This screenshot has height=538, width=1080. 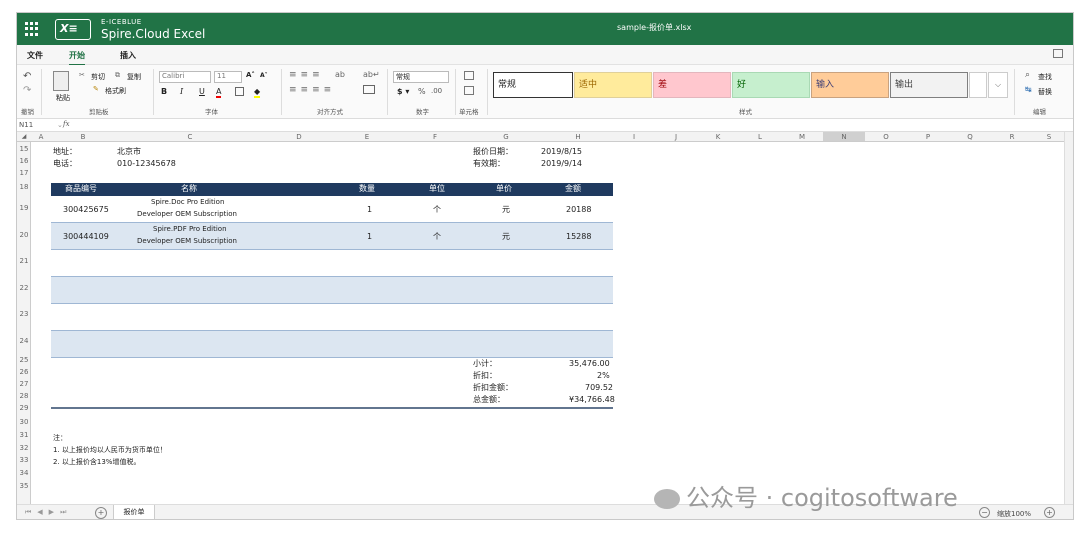 What do you see at coordinates (24, 314) in the screenshot?
I see `row-header: 23` at bounding box center [24, 314].